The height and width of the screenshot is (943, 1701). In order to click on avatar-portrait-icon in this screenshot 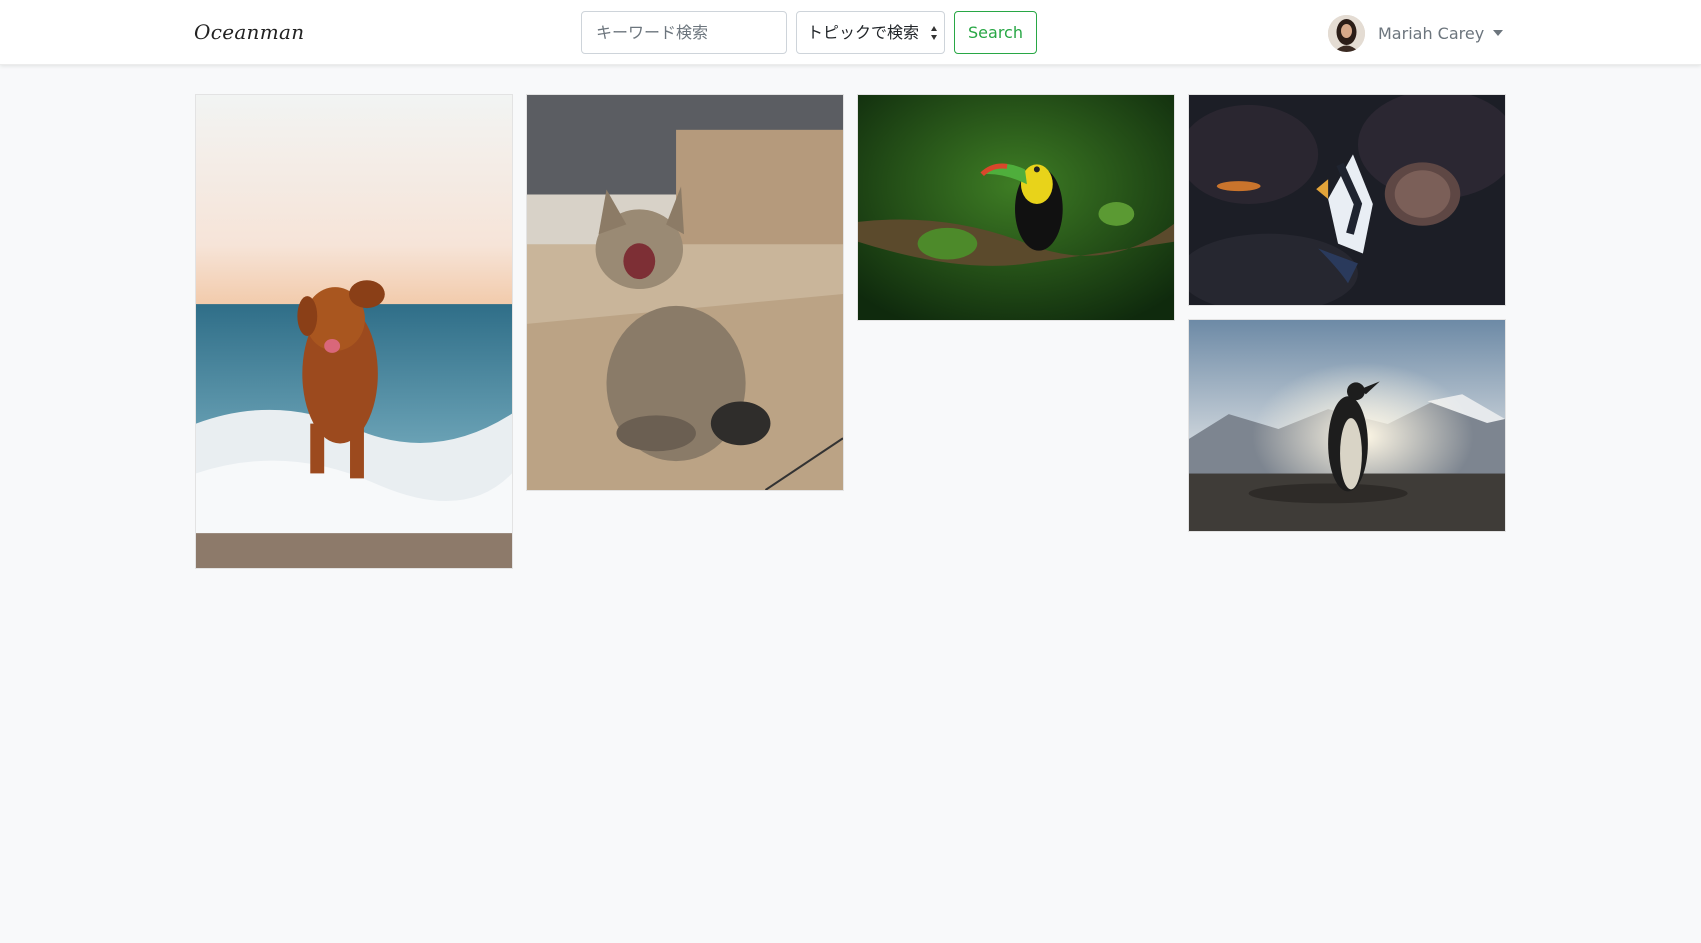, I will do `click(1346, 33)`.